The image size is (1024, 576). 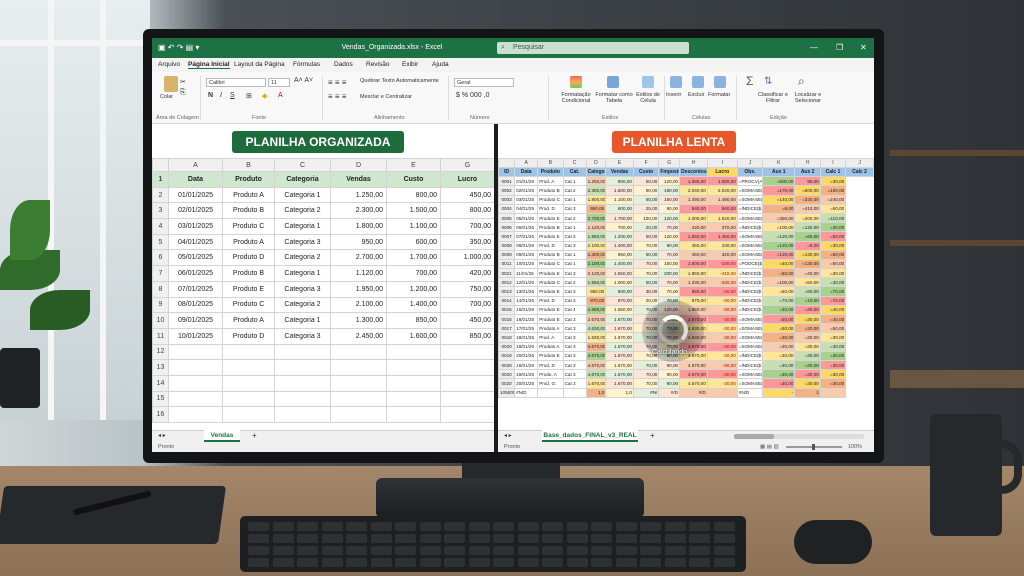 What do you see at coordinates (248, 336) in the screenshot?
I see `table-cell: Produto D` at bounding box center [248, 336].